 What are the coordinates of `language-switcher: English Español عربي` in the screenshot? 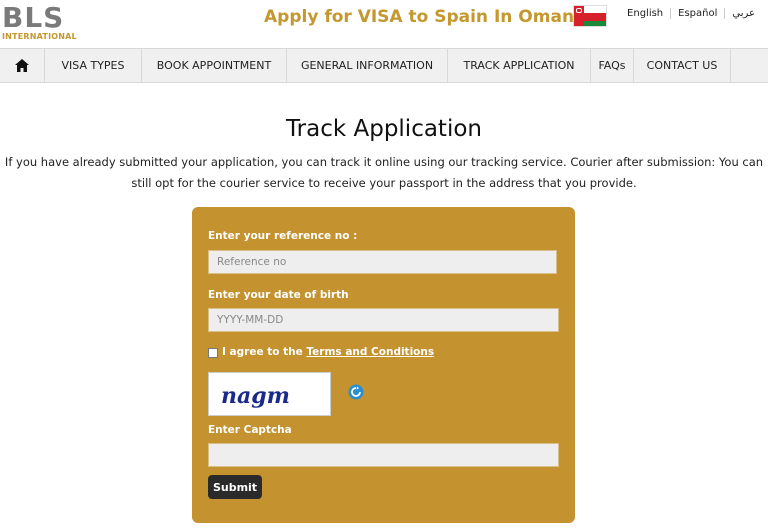 It's located at (691, 13).